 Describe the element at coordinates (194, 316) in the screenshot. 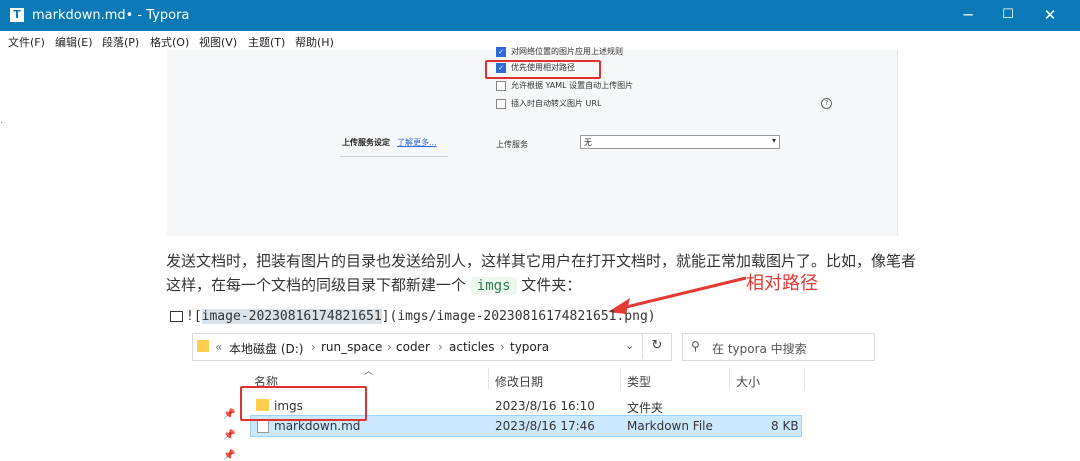

I see `md-prefix: ![` at that location.